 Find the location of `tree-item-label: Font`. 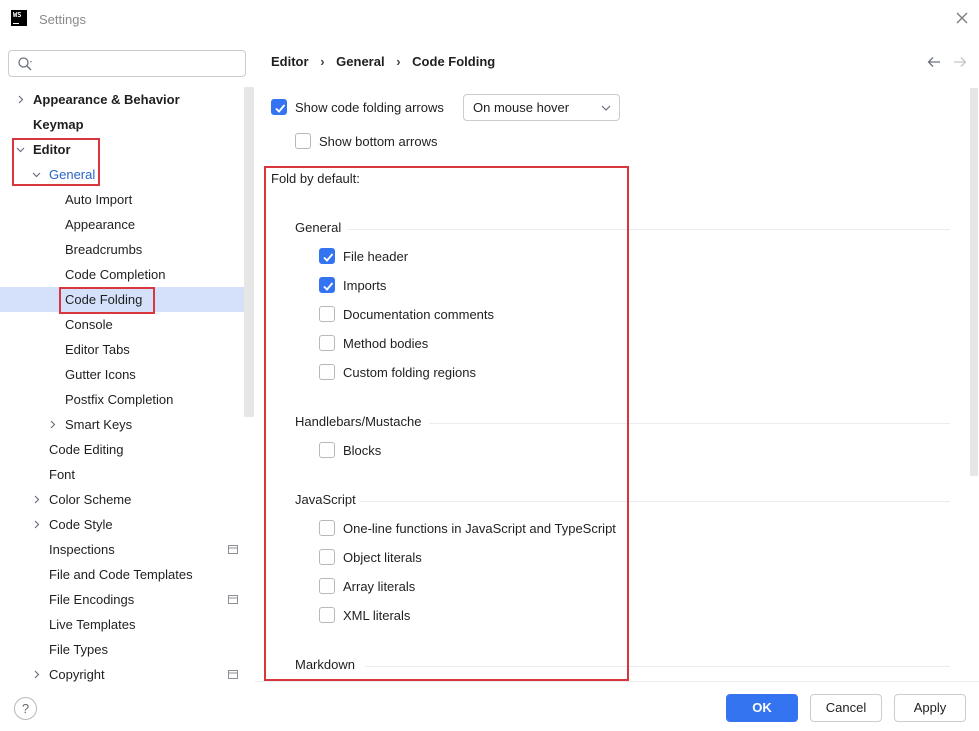

tree-item-label: Font is located at coordinates (62, 474).